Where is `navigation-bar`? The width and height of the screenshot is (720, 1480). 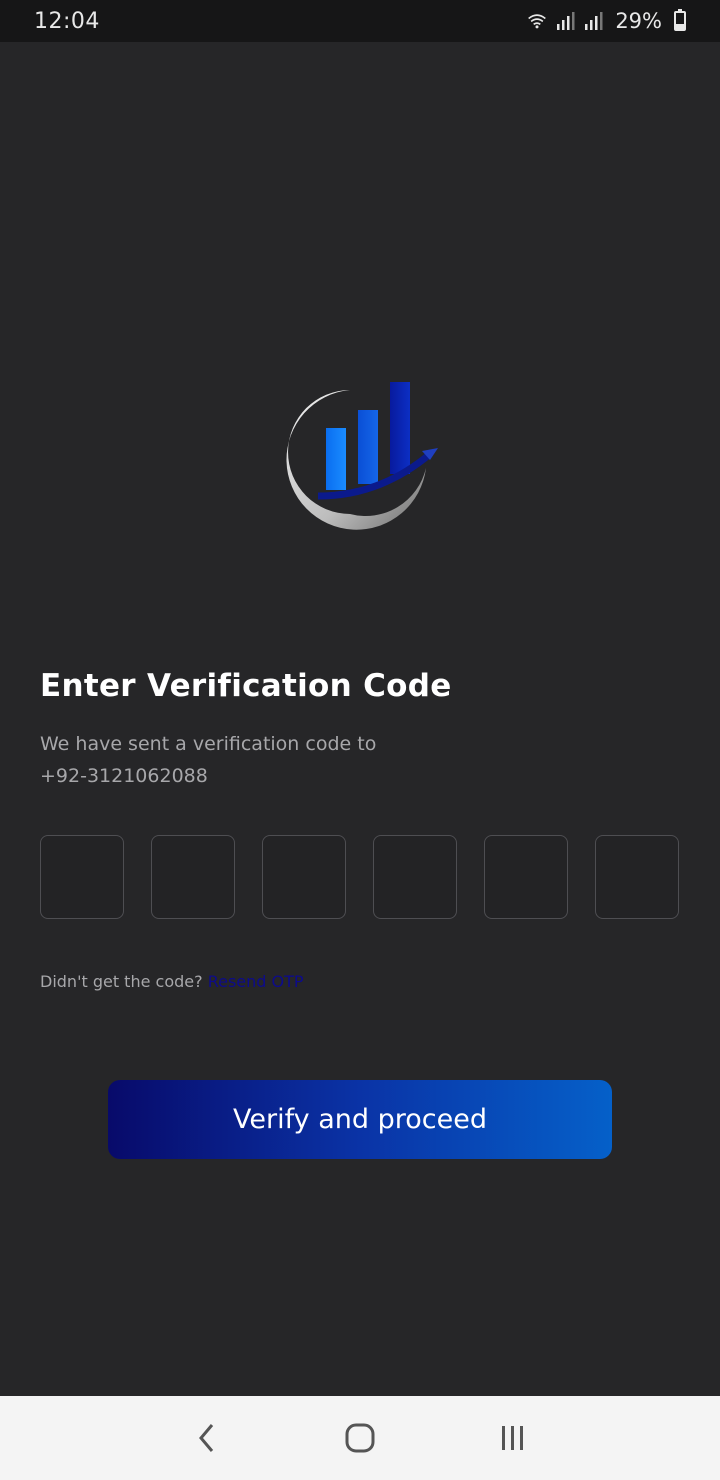 navigation-bar is located at coordinates (360, 1438).